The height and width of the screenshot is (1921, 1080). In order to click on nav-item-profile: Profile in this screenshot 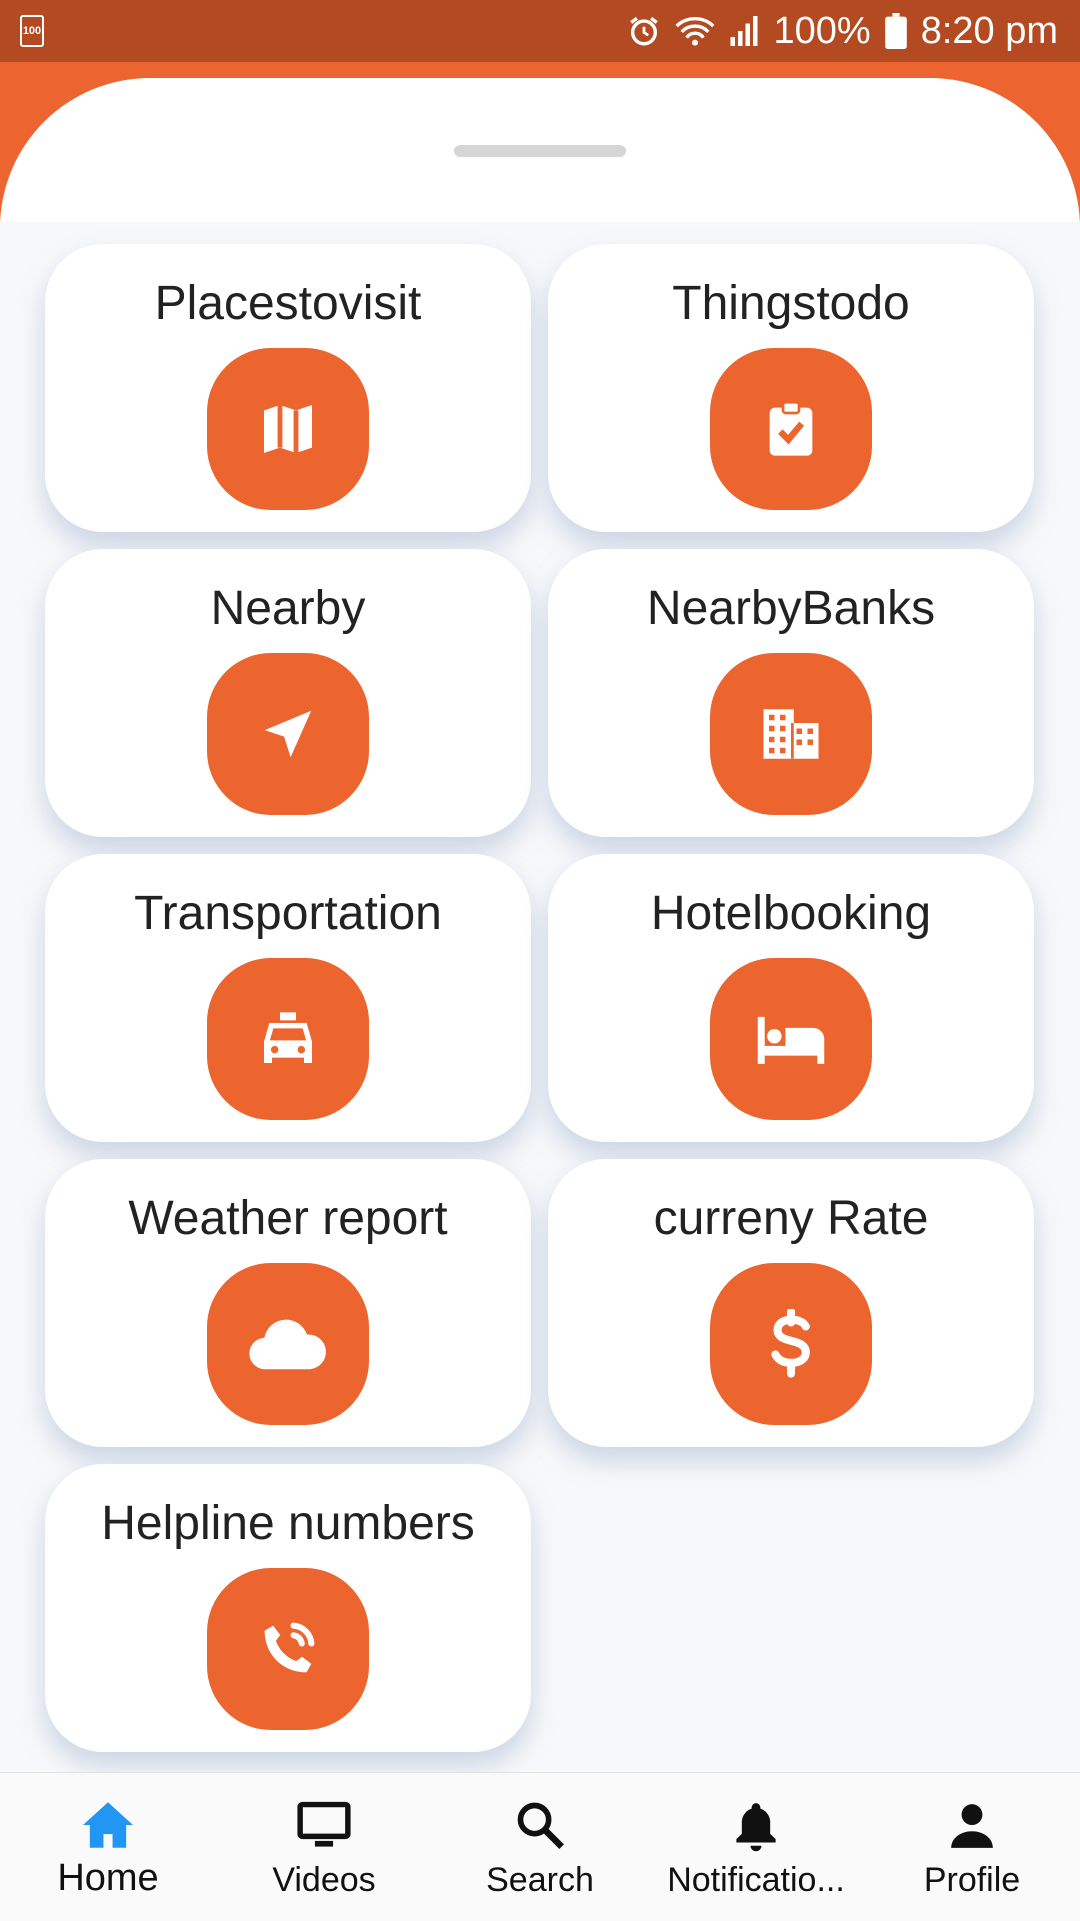, I will do `click(972, 1847)`.